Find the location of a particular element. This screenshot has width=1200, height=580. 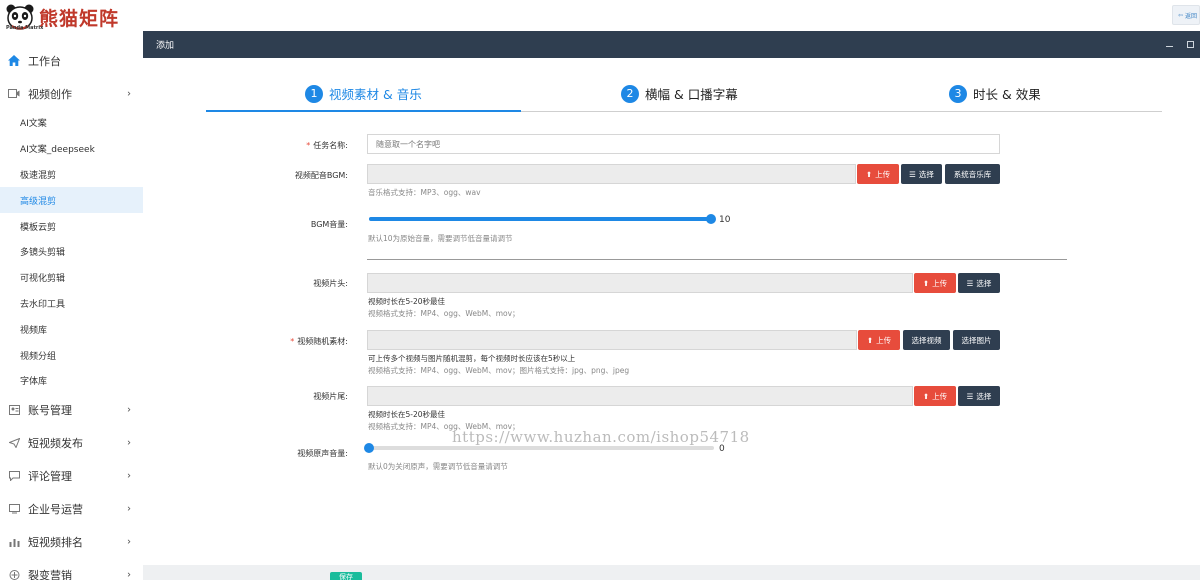

step-3-tab: 3 时长 & 效果 is located at coordinates (995, 93).